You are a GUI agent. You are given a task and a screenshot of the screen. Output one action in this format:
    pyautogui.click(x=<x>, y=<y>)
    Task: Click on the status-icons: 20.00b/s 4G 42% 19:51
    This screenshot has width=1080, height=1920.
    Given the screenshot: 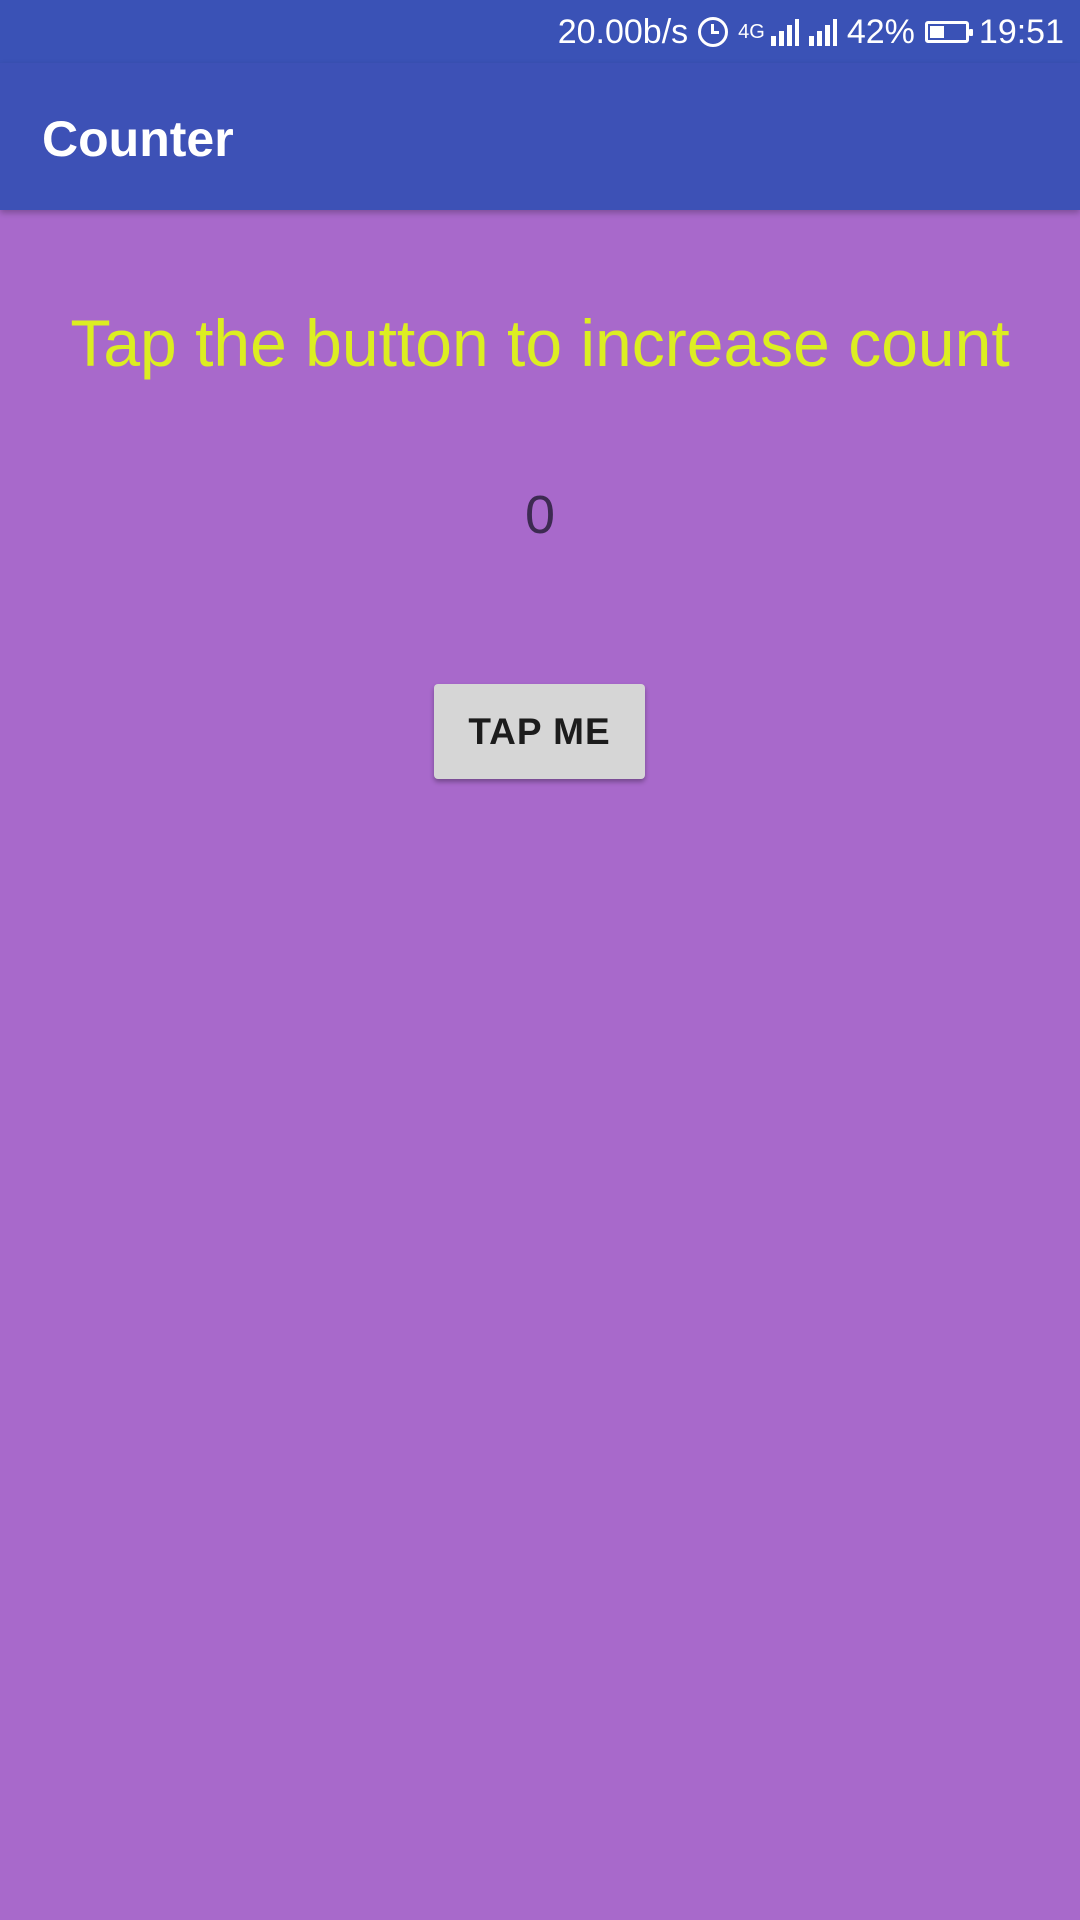 What is the action you would take?
    pyautogui.click(x=811, y=31)
    